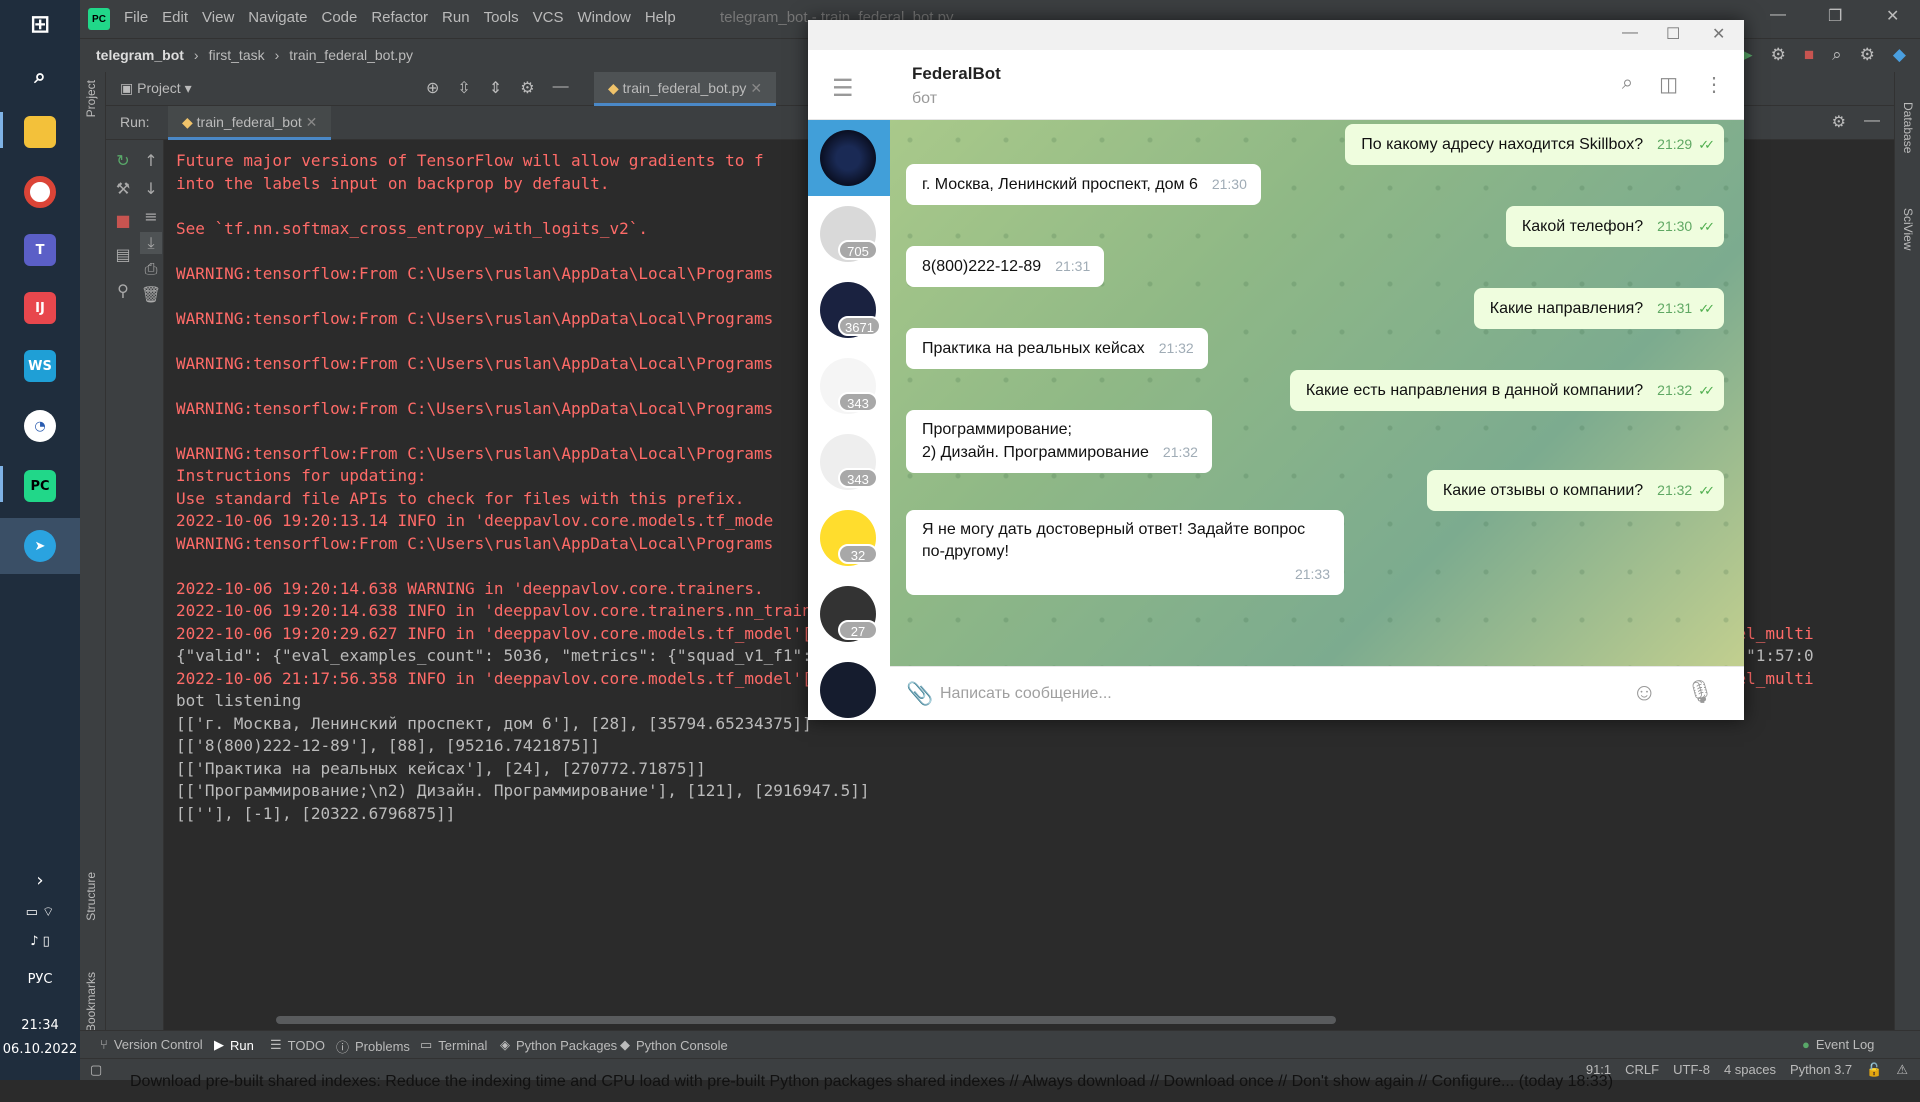 This screenshot has height=1102, width=1920. What do you see at coordinates (123, 291) in the screenshot?
I see `pin-icon: ⚲` at bounding box center [123, 291].